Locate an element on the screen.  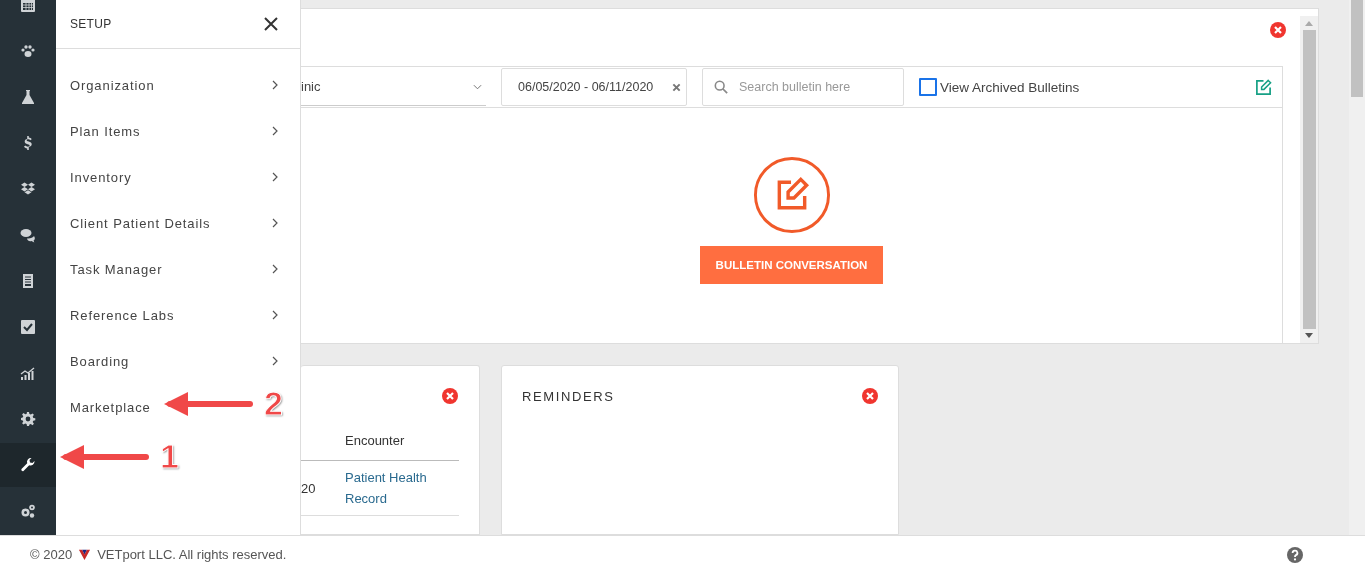
chart-icon is located at coordinates (28, 373).